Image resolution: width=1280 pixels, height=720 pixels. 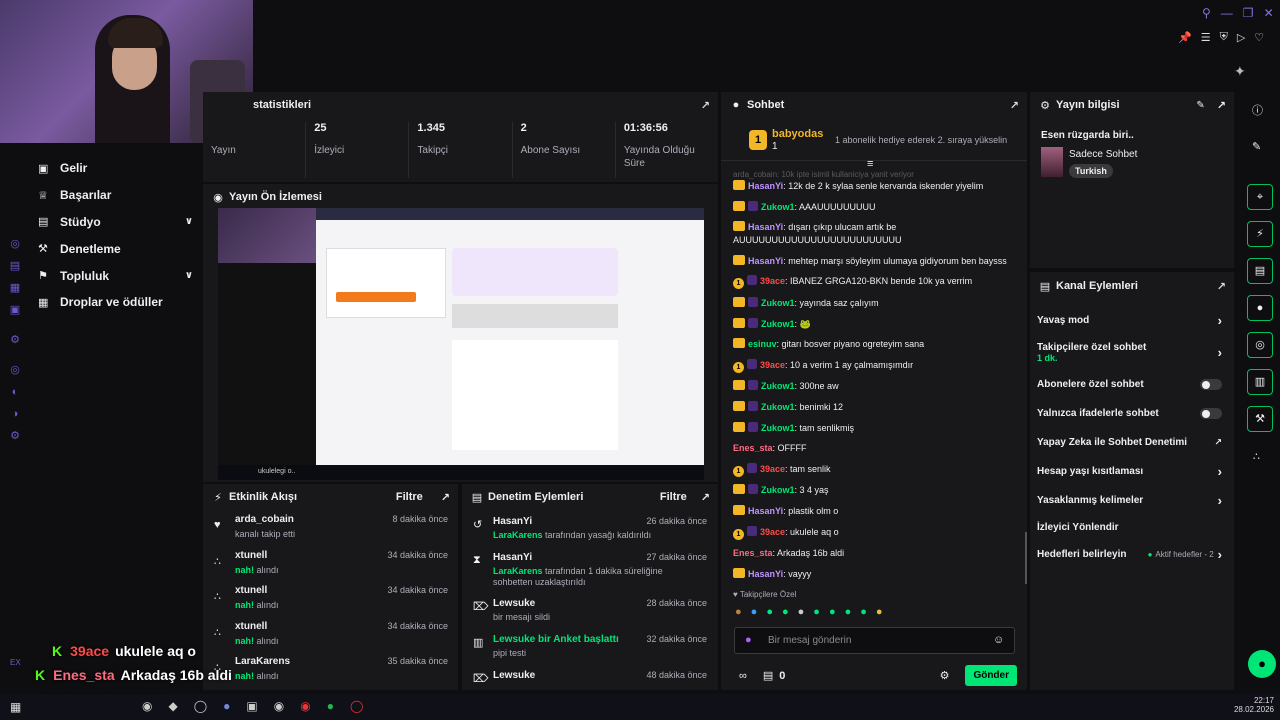 What do you see at coordinates (1260, 271) in the screenshot?
I see `document-icon: ▤` at bounding box center [1260, 271].